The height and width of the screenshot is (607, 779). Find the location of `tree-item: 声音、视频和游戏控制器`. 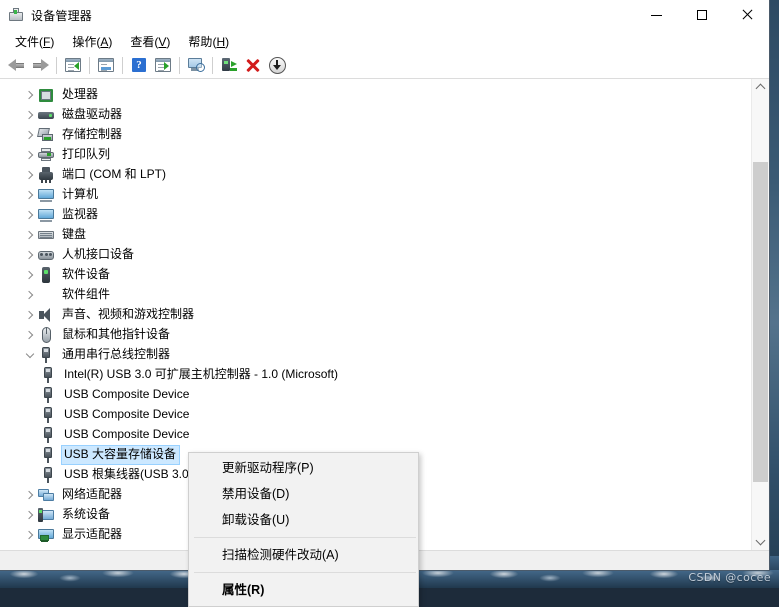

tree-item: 声音、视频和游戏控制器 is located at coordinates (375, 315).